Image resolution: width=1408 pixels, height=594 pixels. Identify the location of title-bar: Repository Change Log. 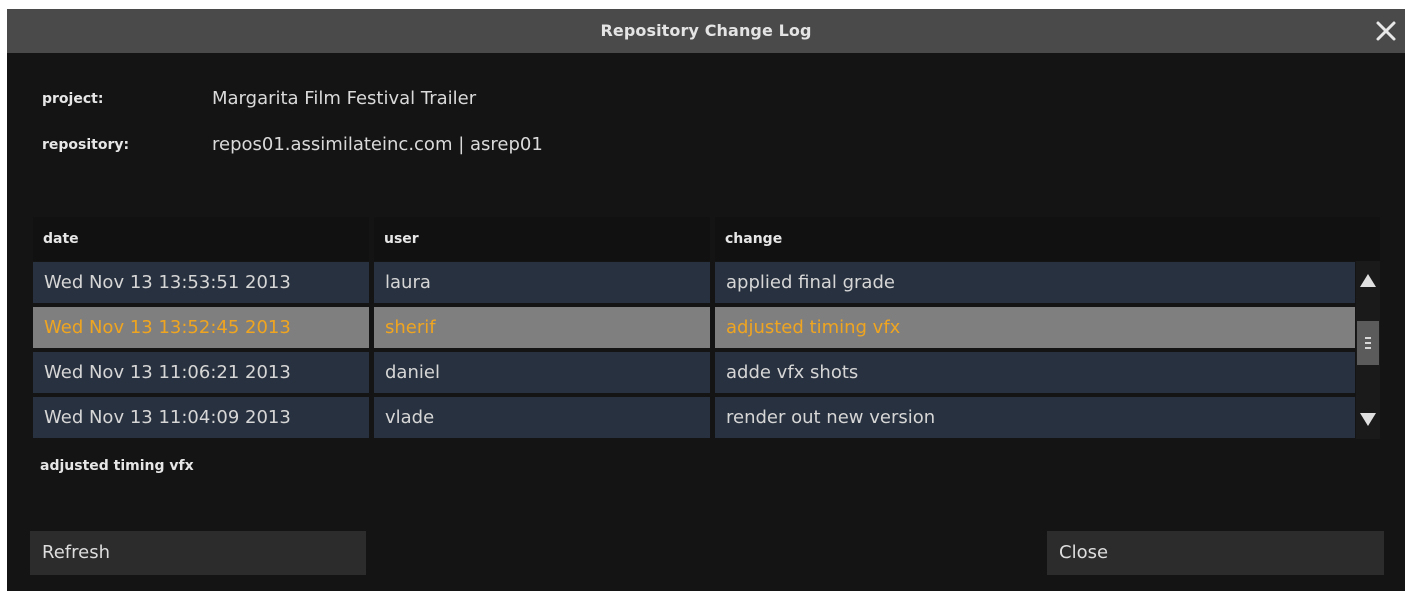
(706, 31).